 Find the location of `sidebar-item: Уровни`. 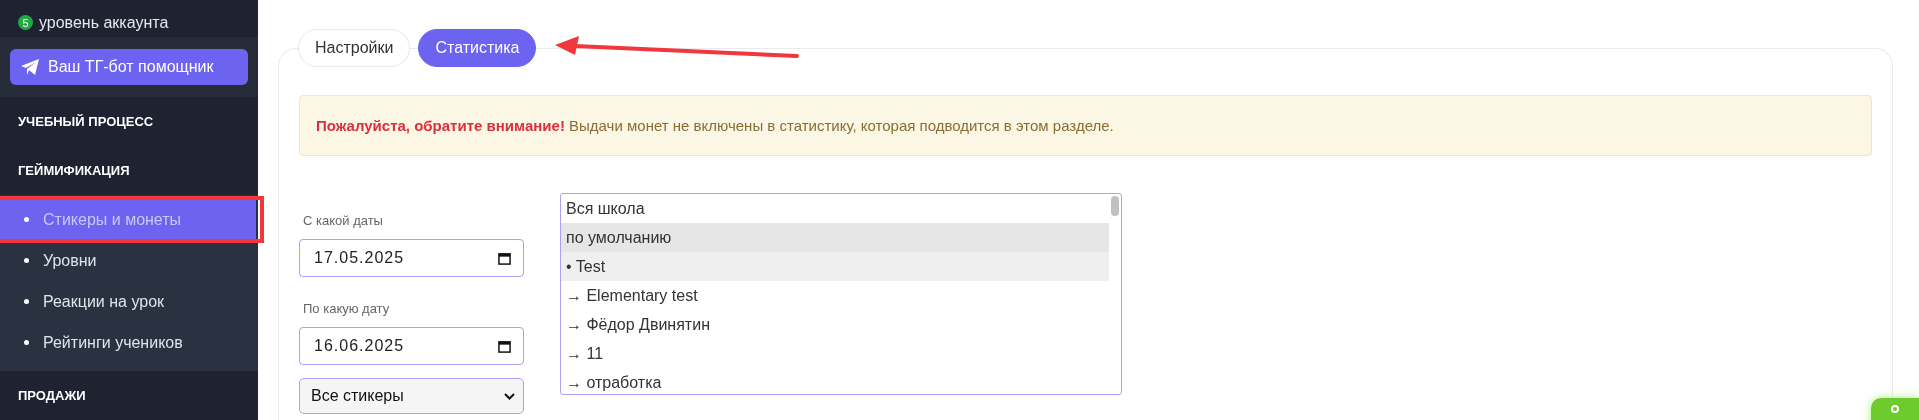

sidebar-item: Уровни is located at coordinates (129, 261).